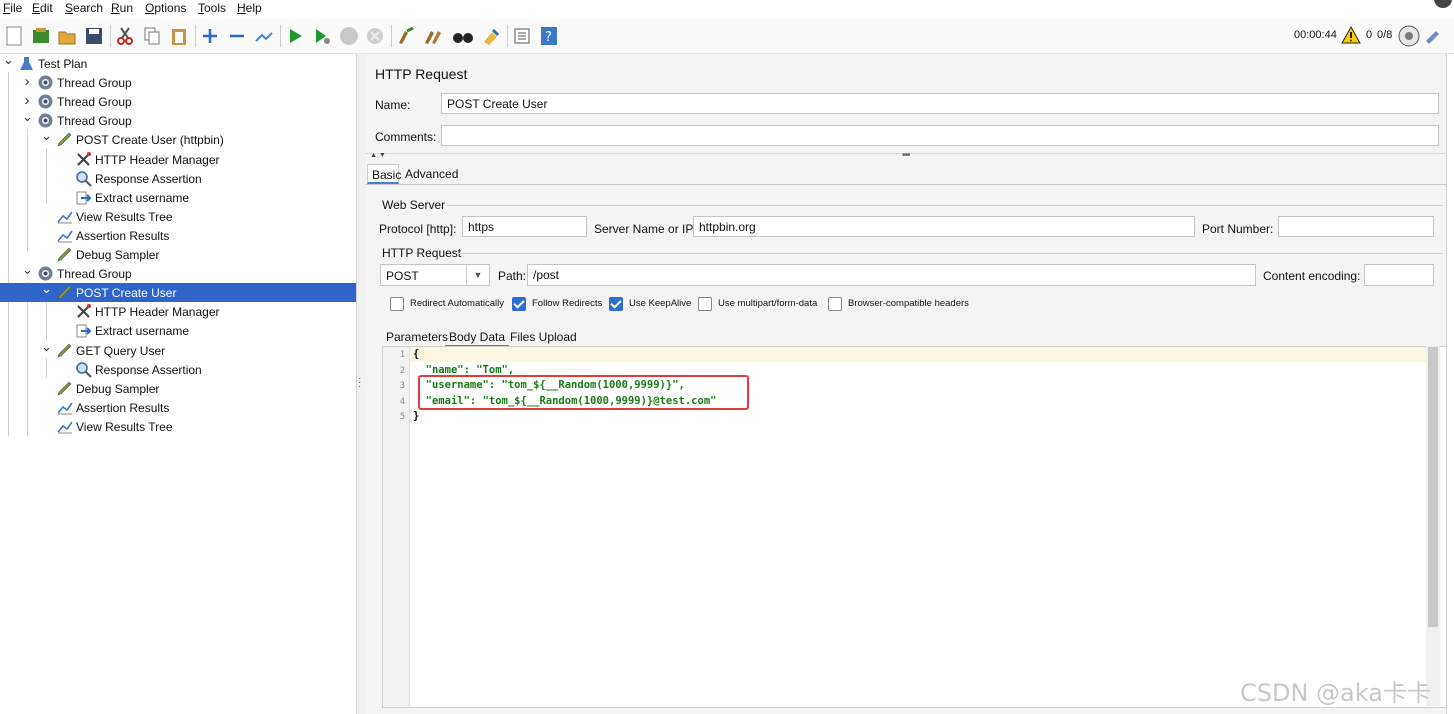  What do you see at coordinates (361, 384) in the screenshot?
I see `splitter: · · ·` at bounding box center [361, 384].